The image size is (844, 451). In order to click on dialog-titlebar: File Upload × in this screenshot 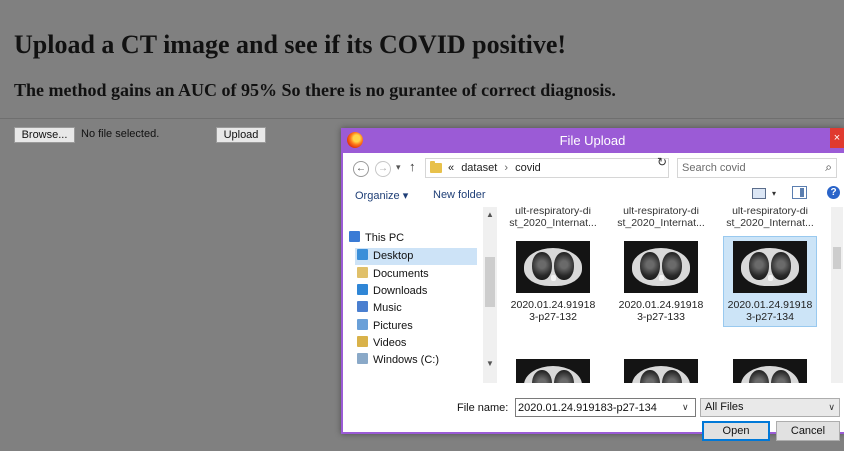, I will do `click(592, 140)`.